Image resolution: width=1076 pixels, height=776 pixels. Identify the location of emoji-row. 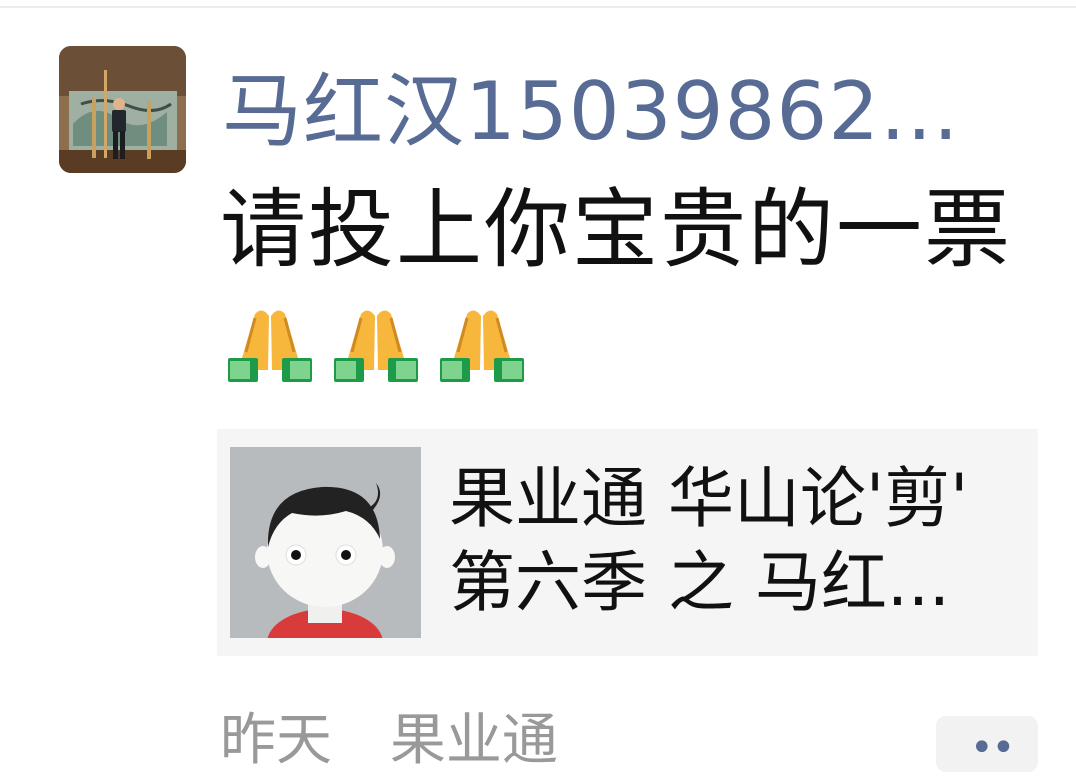
(376, 344).